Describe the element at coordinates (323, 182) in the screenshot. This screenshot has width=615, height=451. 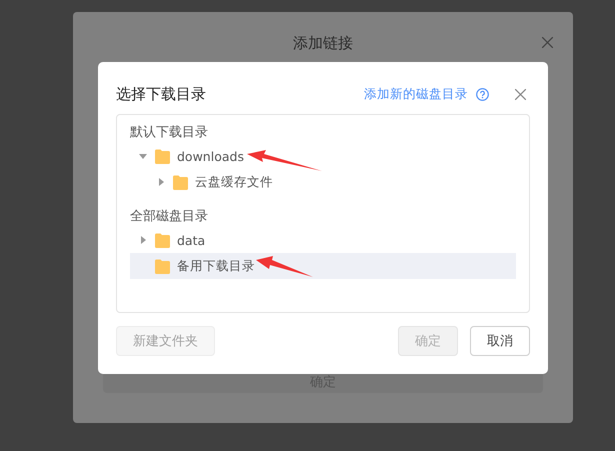
I see `tree-item: 云盘缓存文件` at that location.